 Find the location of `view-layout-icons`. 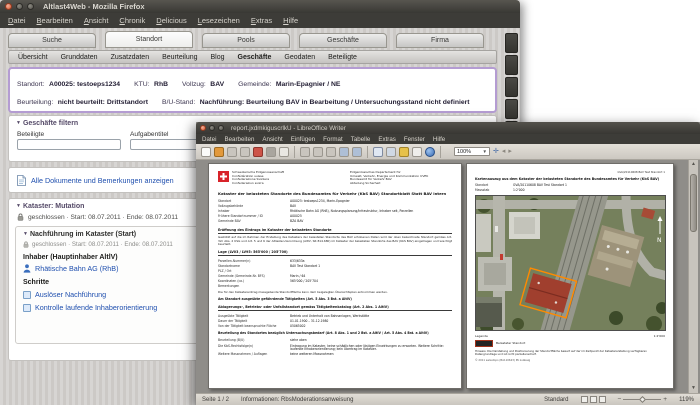

view-layout-icons is located at coordinates (593, 399).